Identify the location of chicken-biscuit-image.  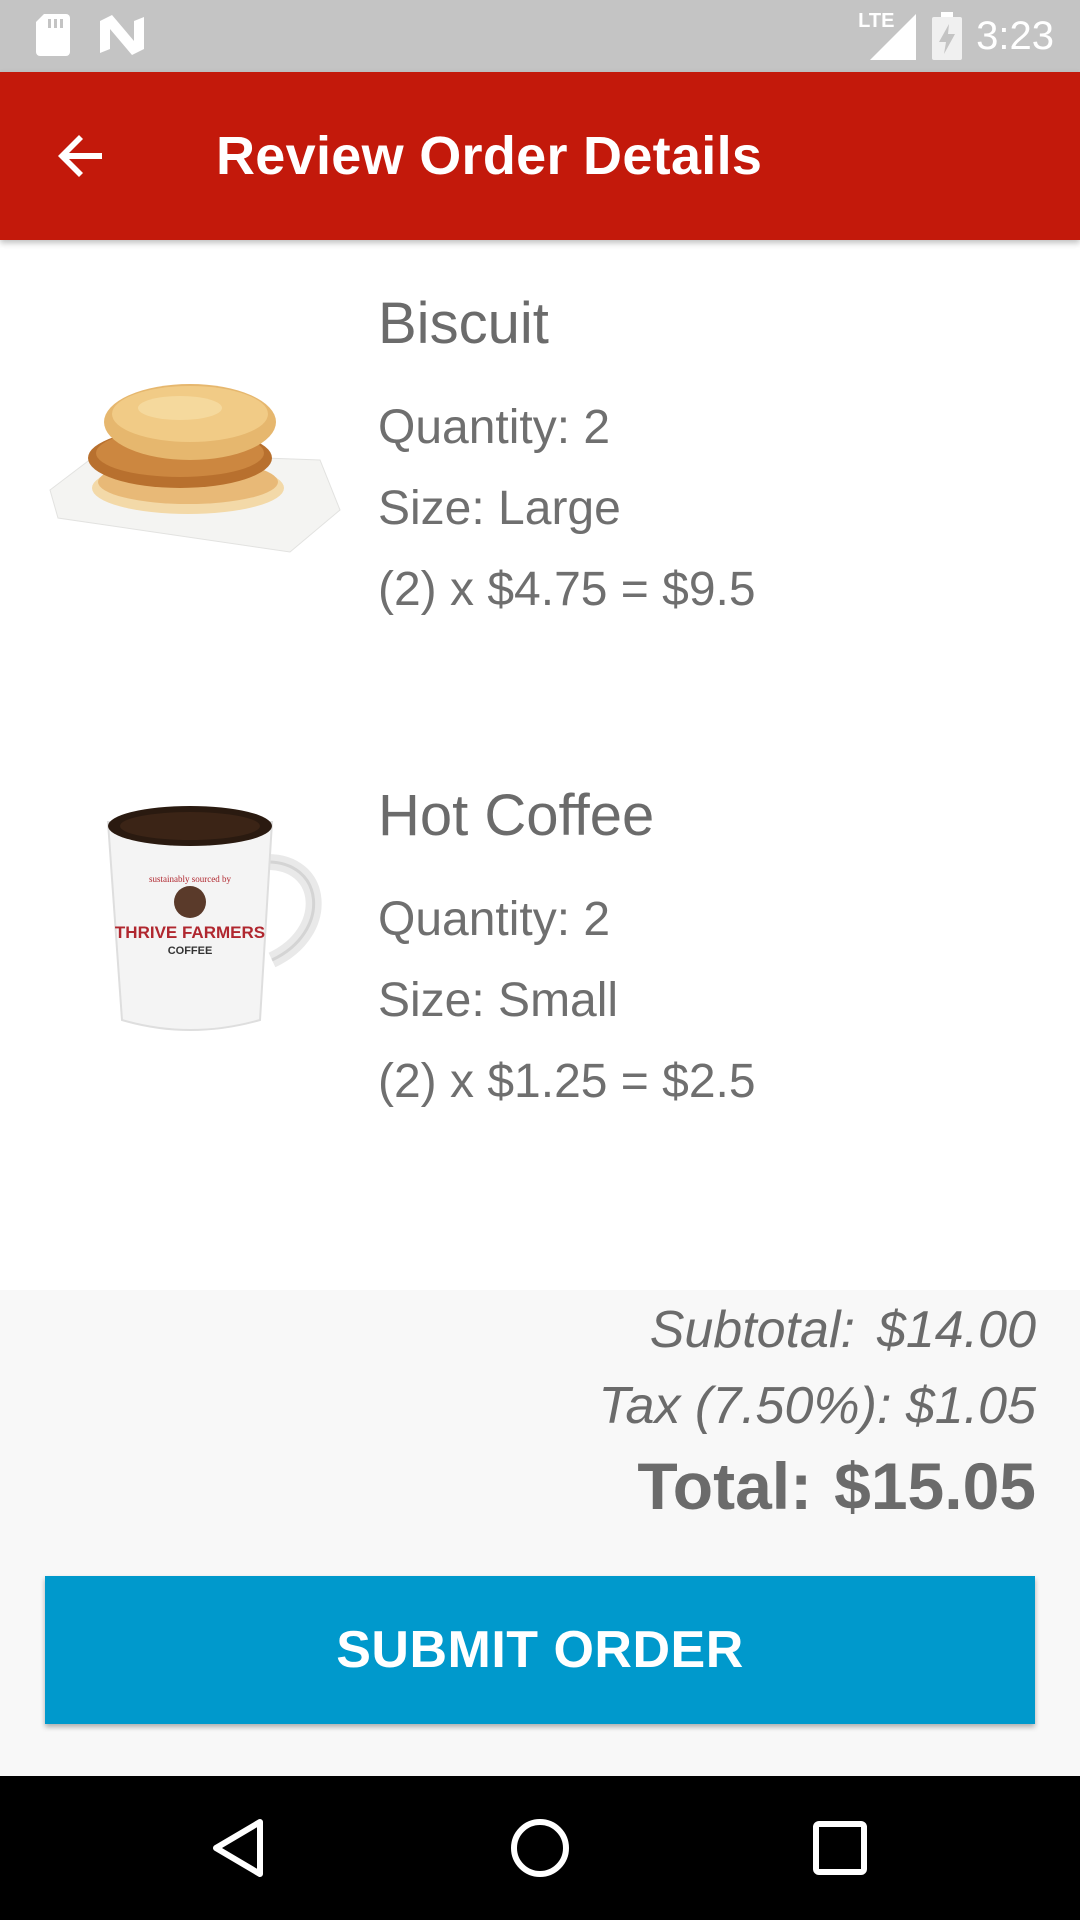
(195, 468).